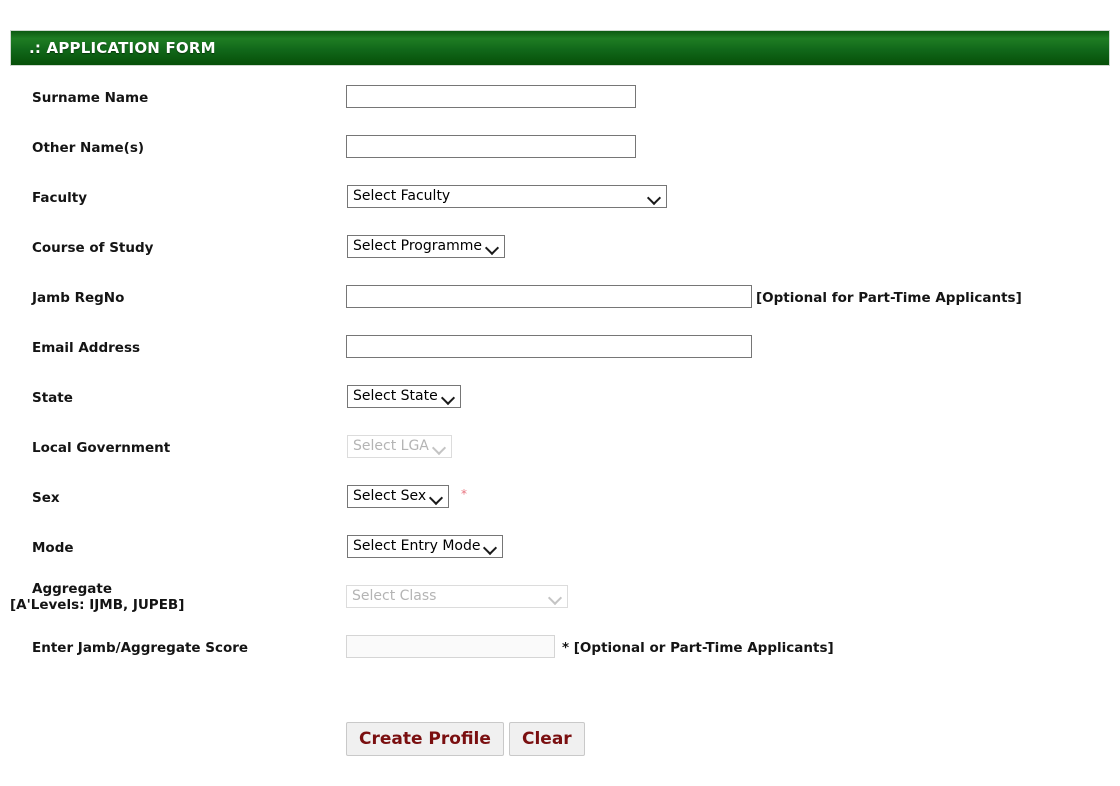 The height and width of the screenshot is (786, 1120). What do you see at coordinates (140, 648) in the screenshot?
I see `label-aggregate-score: Enter Jamb/Aggregate Score` at bounding box center [140, 648].